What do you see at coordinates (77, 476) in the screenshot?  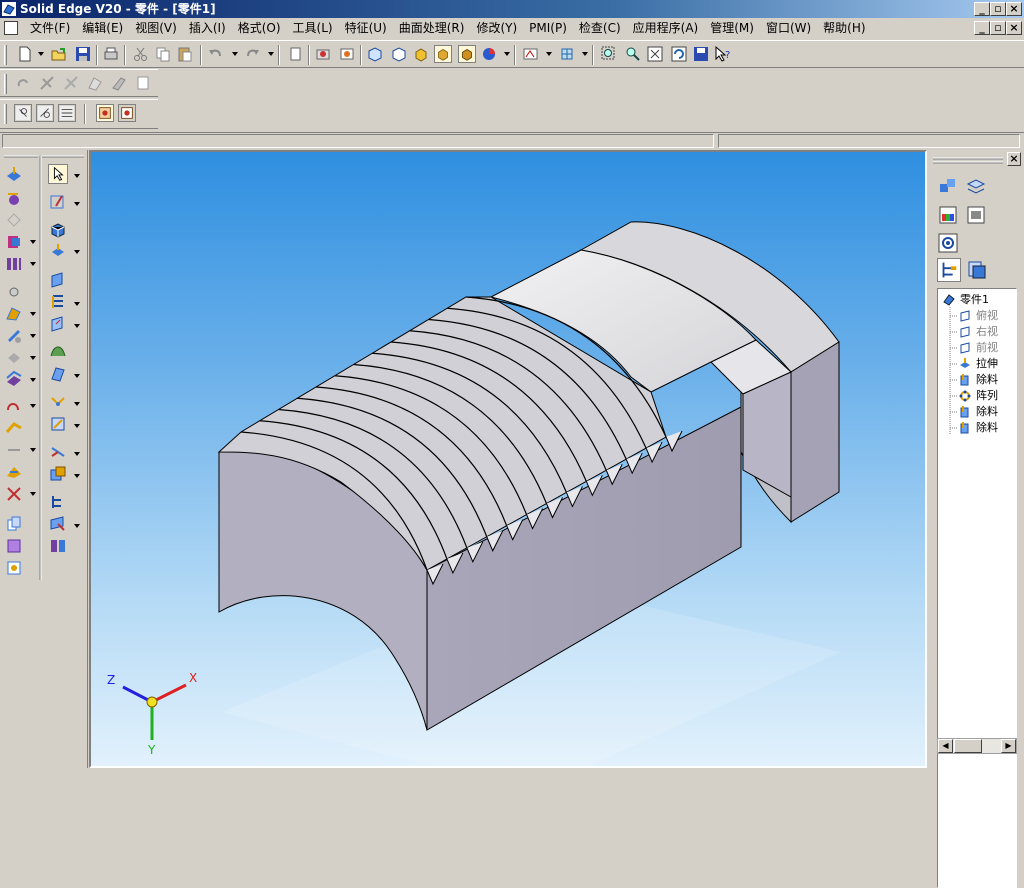 I see `boolean-dropdown-icon` at bounding box center [77, 476].